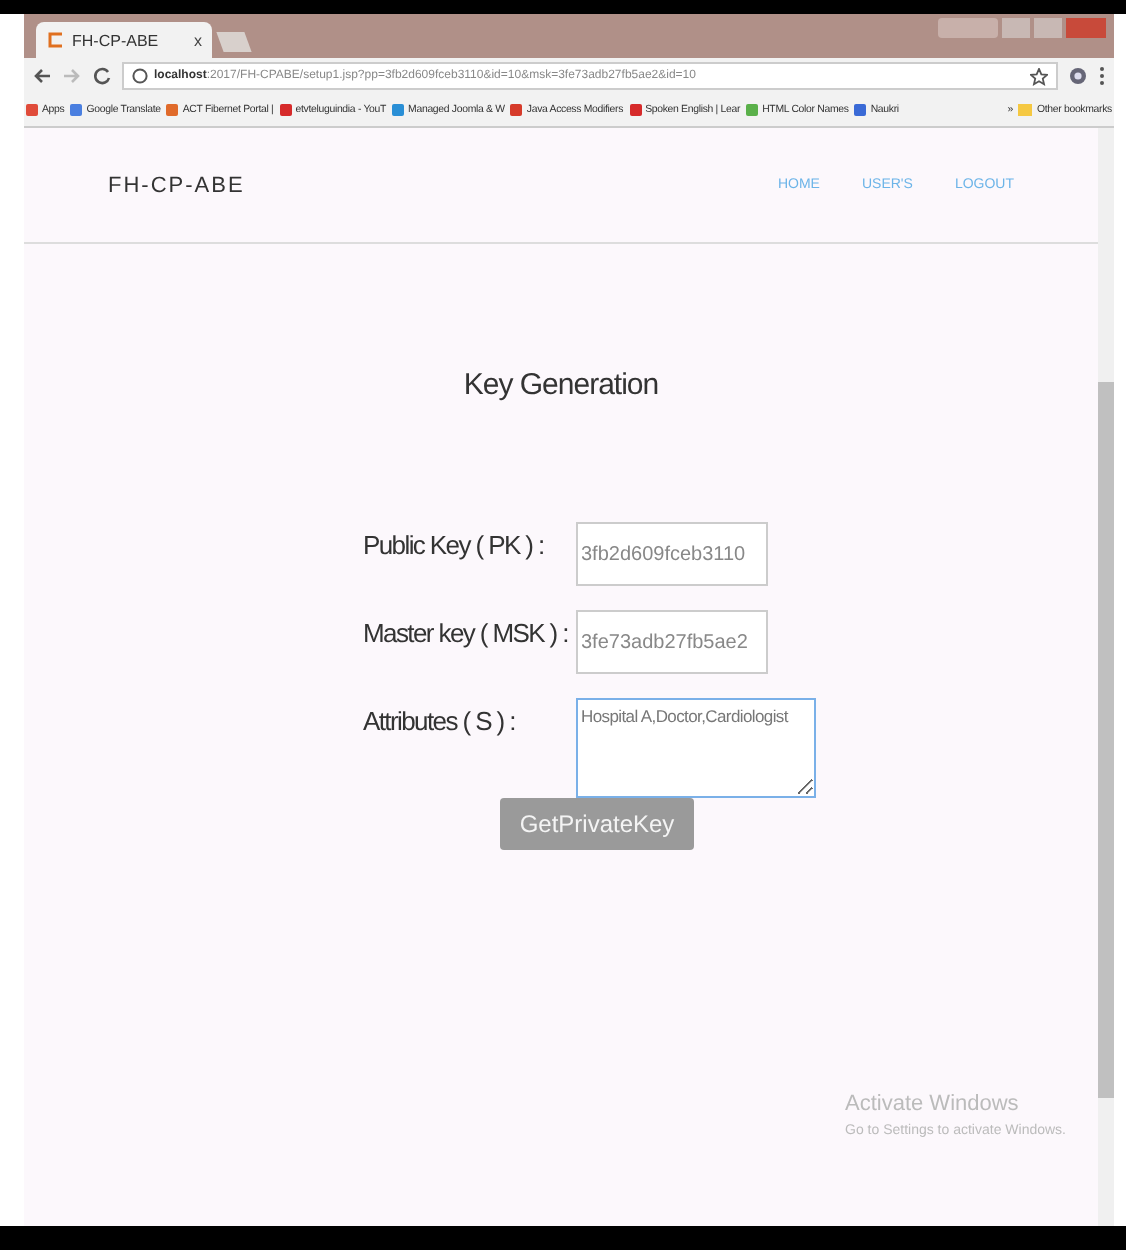  What do you see at coordinates (140, 76) in the screenshot?
I see `info-icon` at bounding box center [140, 76].